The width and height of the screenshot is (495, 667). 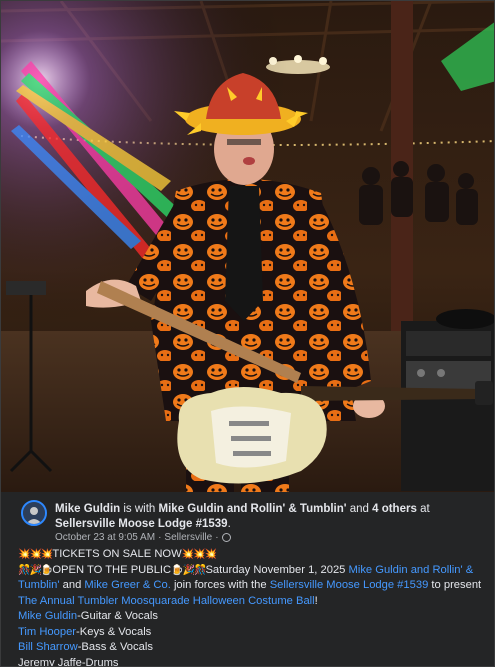 What do you see at coordinates (188, 537) in the screenshot?
I see `place-link: Sellersville` at bounding box center [188, 537].